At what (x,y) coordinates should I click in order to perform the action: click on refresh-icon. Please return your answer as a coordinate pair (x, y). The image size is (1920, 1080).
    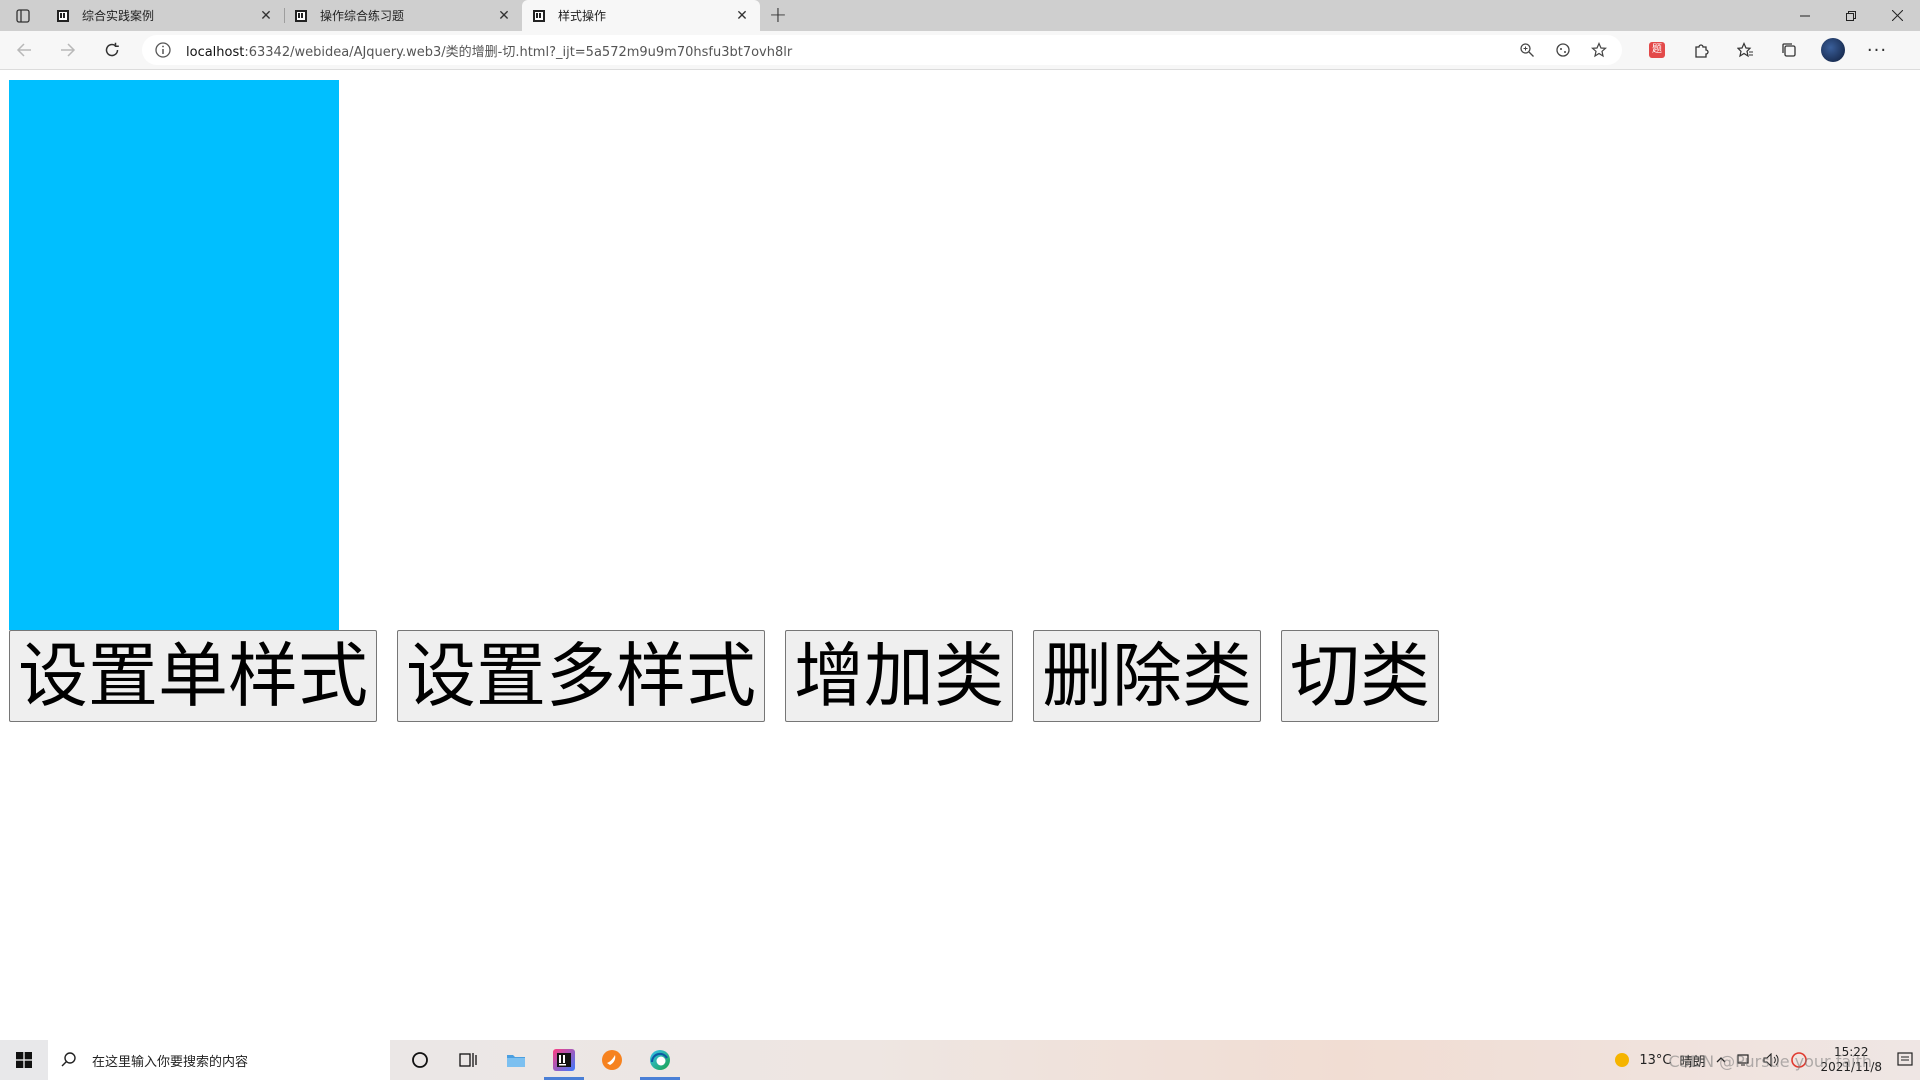
    Looking at the image, I should click on (112, 49).